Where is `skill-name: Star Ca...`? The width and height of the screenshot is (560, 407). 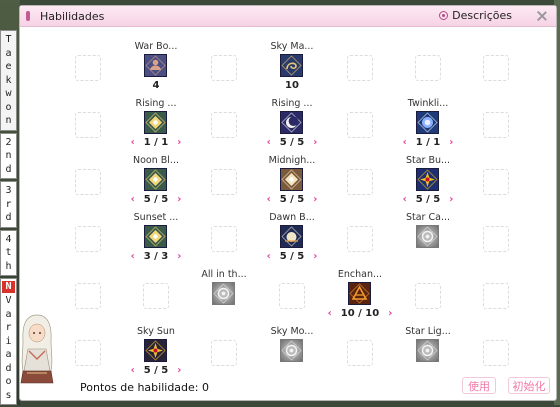 skill-name: Star Ca... is located at coordinates (428, 217).